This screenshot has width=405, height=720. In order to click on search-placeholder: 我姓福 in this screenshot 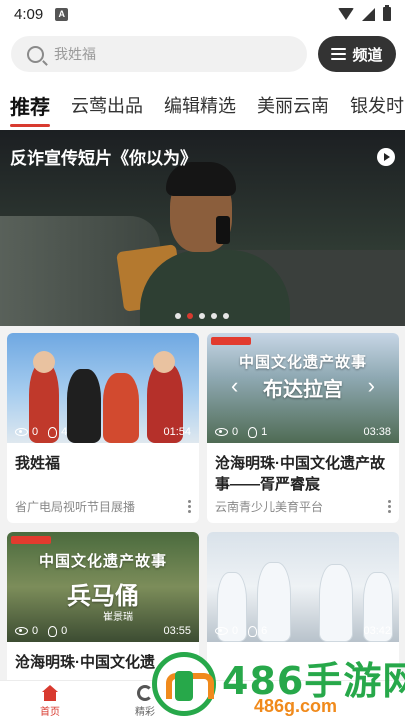, I will do `click(75, 54)`.